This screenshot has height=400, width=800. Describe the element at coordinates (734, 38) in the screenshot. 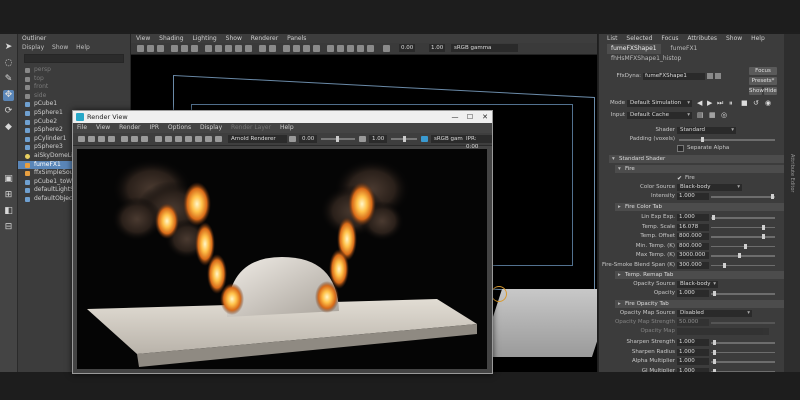

I see `attr-menu-show: Show` at that location.